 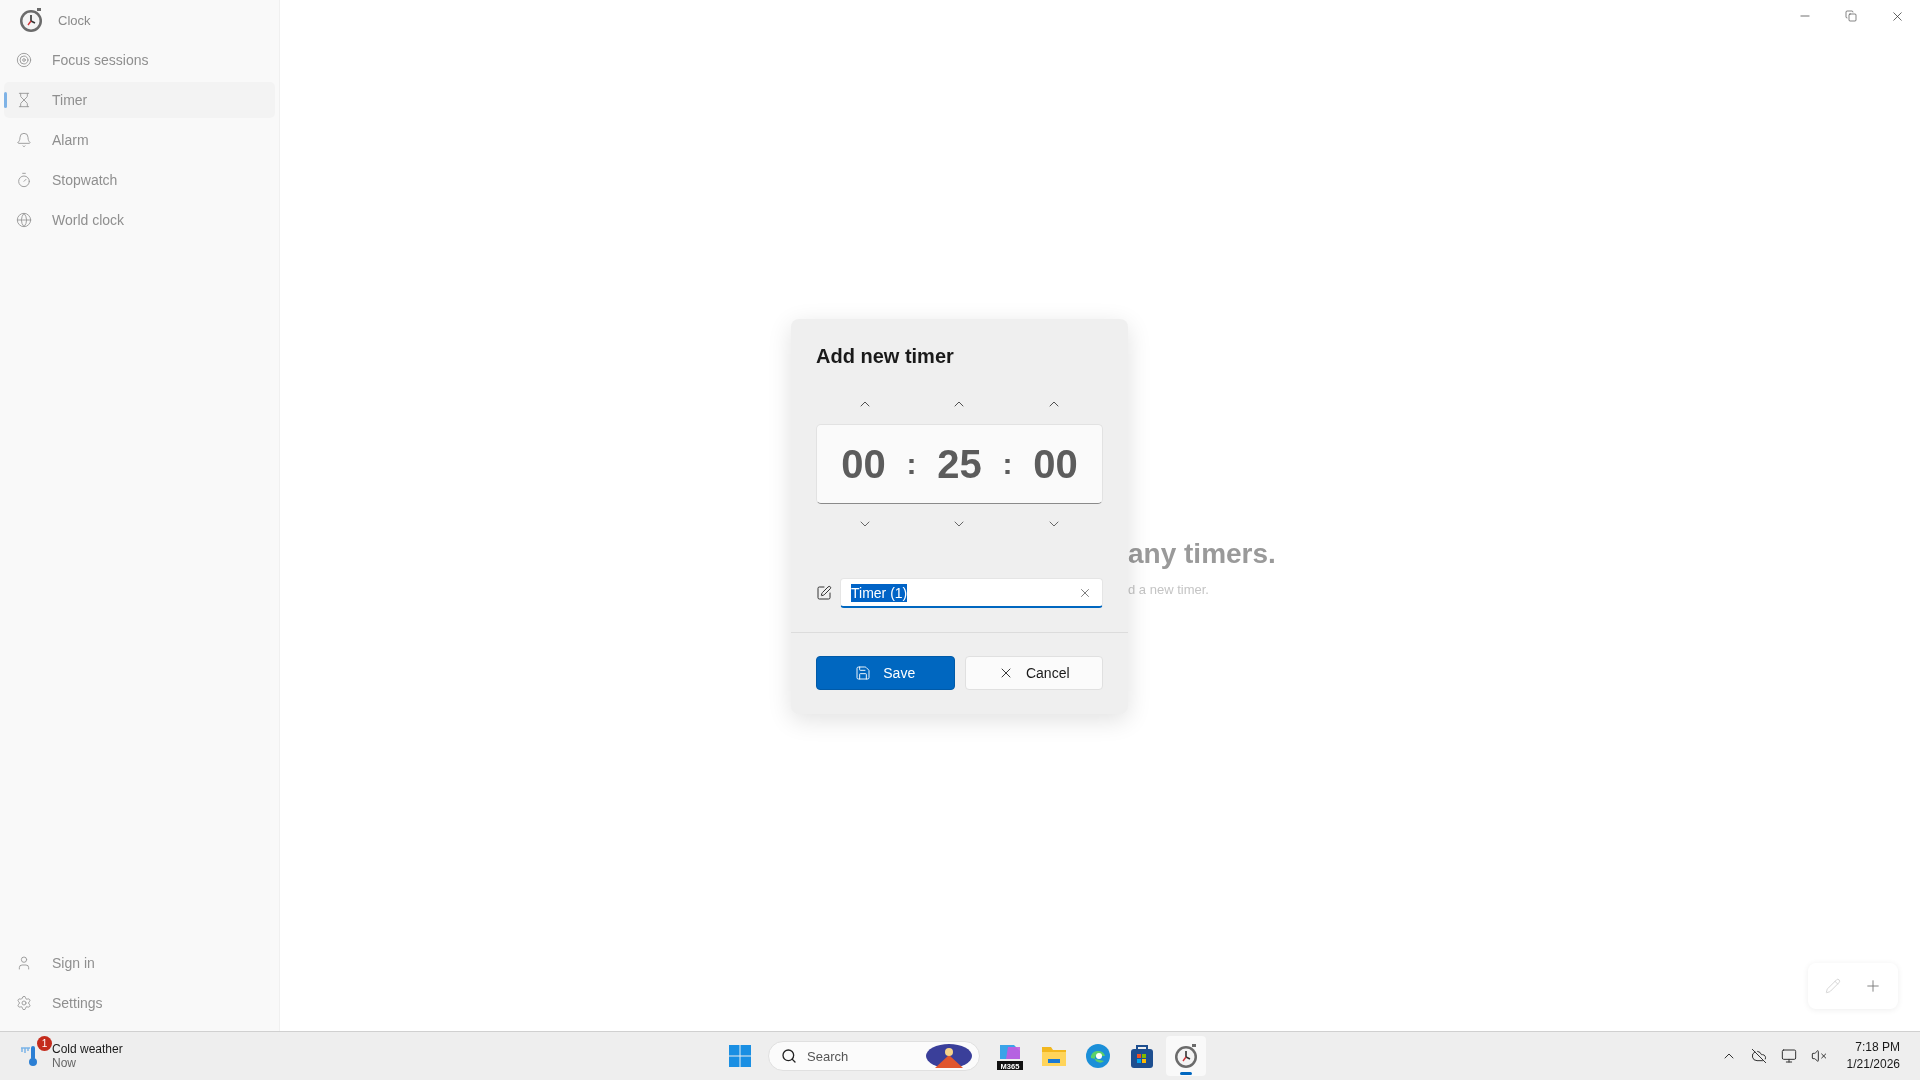 I want to click on monitor-icon, so click(x=1788, y=1056).